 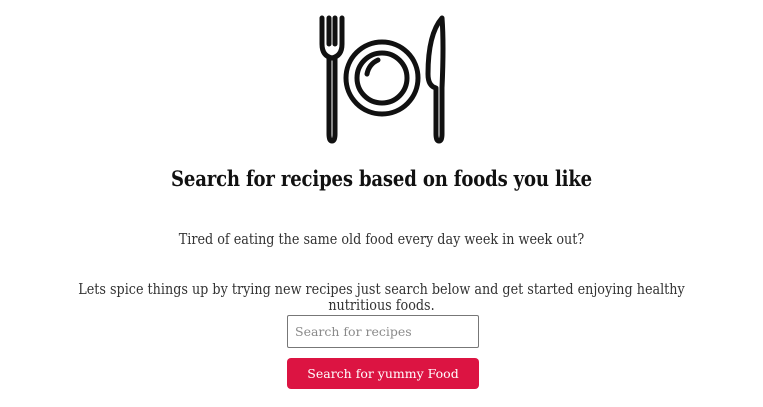 I want to click on search-button: Search for yummy Food, so click(x=383, y=373).